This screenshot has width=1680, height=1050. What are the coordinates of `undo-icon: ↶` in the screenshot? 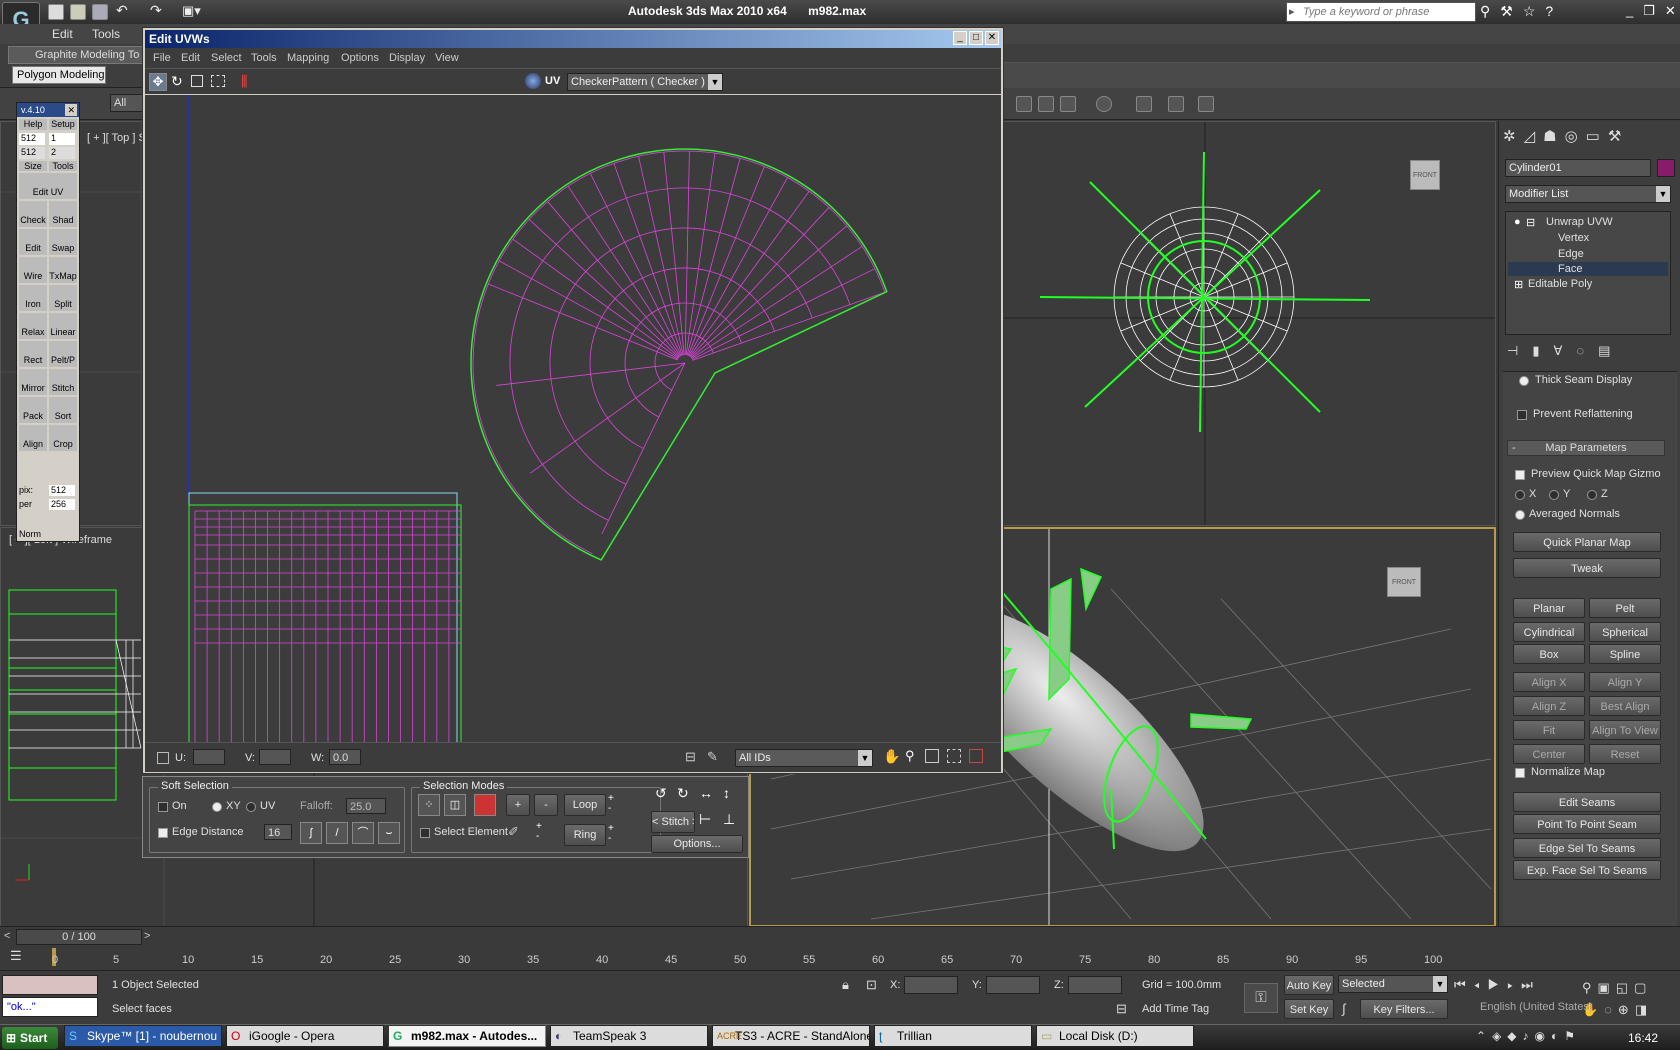 It's located at (122, 10).